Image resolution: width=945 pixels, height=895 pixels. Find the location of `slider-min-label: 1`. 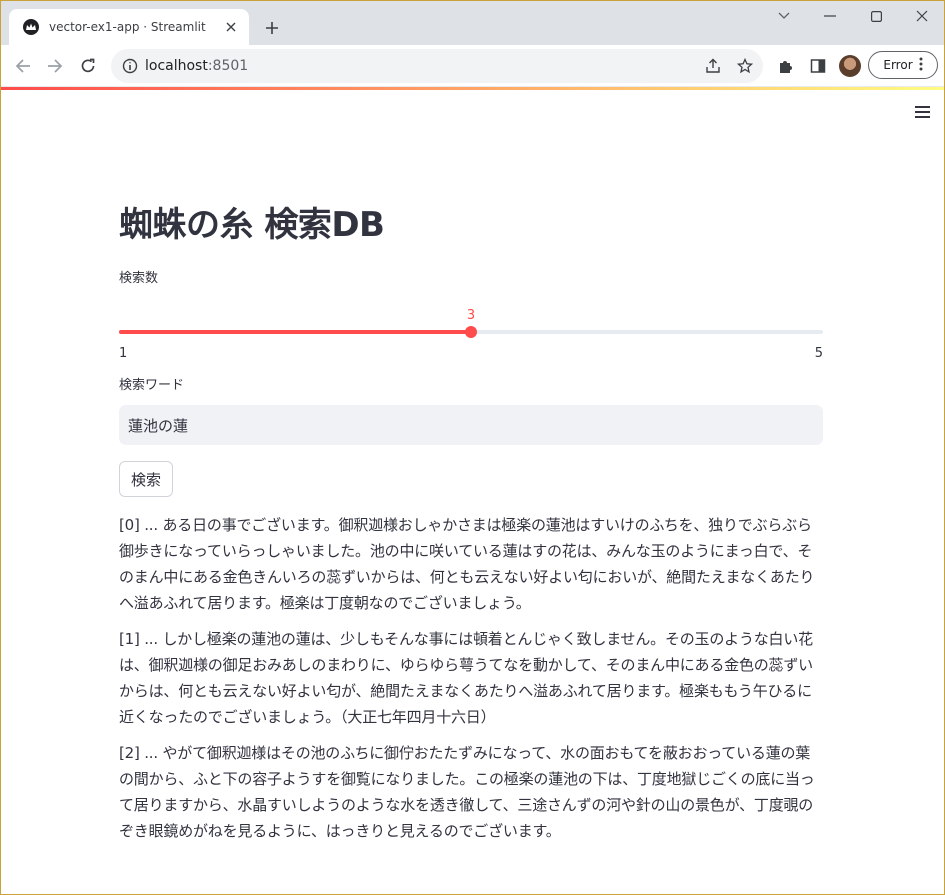

slider-min-label: 1 is located at coordinates (123, 353).